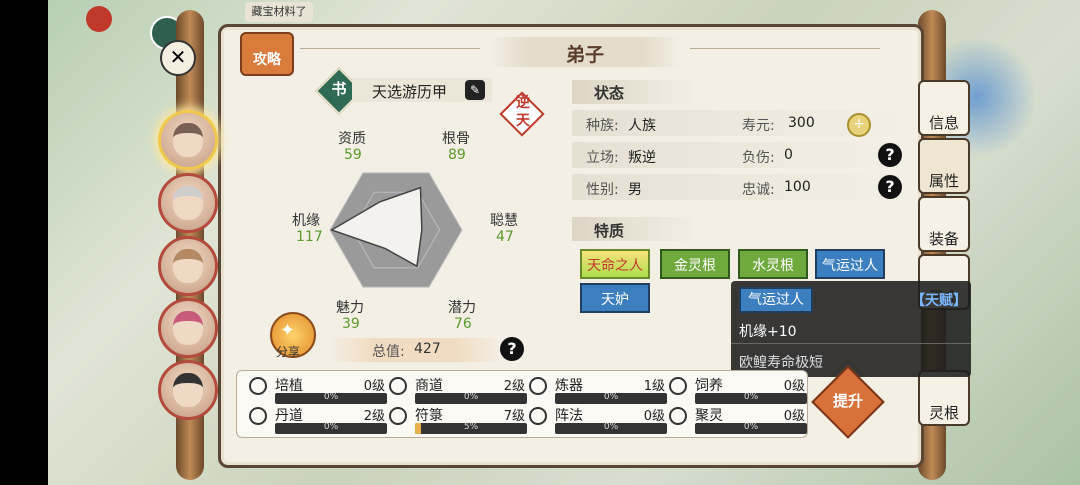  What do you see at coordinates (654, 386) in the screenshot?
I see `skill-level: 1级` at bounding box center [654, 386].